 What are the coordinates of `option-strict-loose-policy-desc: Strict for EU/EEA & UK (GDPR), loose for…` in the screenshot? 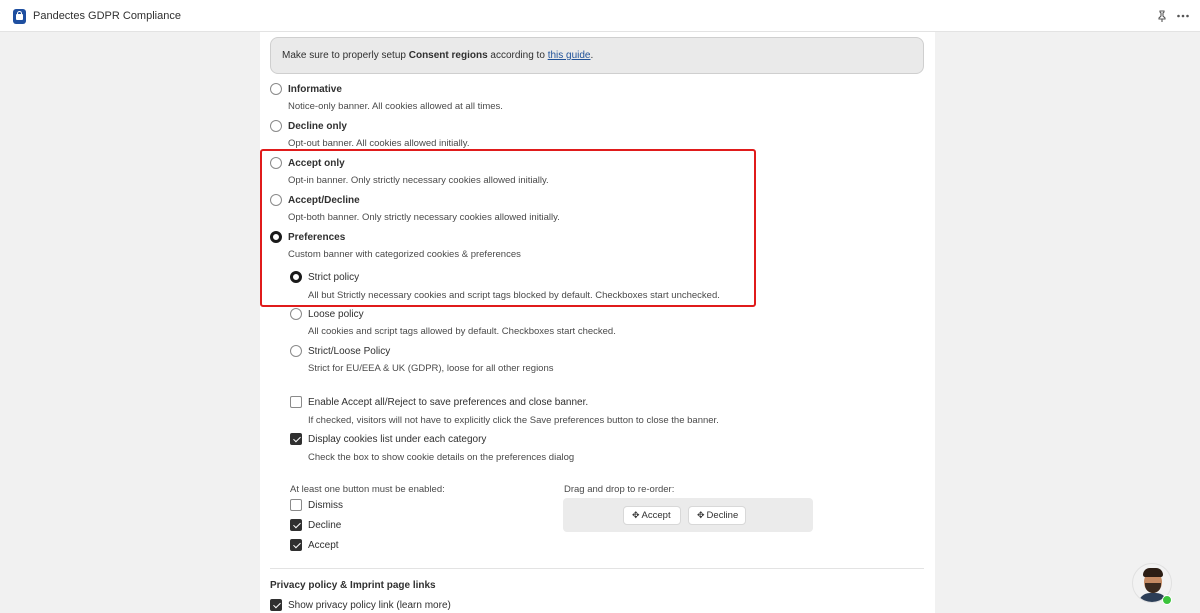 It's located at (431, 368).